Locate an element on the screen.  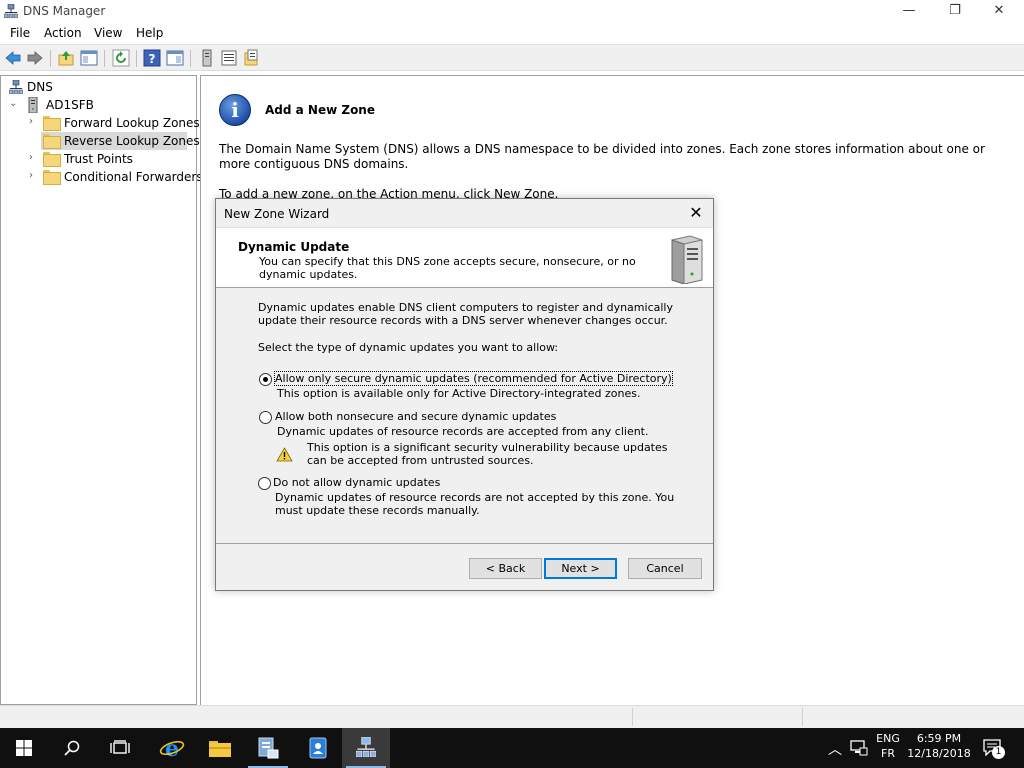
tree-label-server: AD1SFB is located at coordinates (70, 105).